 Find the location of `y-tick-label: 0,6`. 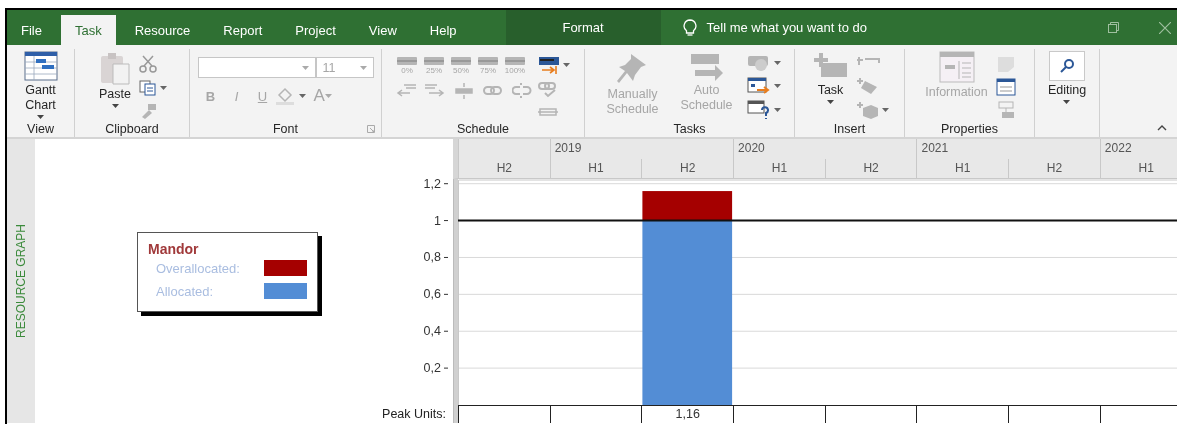

y-tick-label: 0,6 is located at coordinates (432, 294).